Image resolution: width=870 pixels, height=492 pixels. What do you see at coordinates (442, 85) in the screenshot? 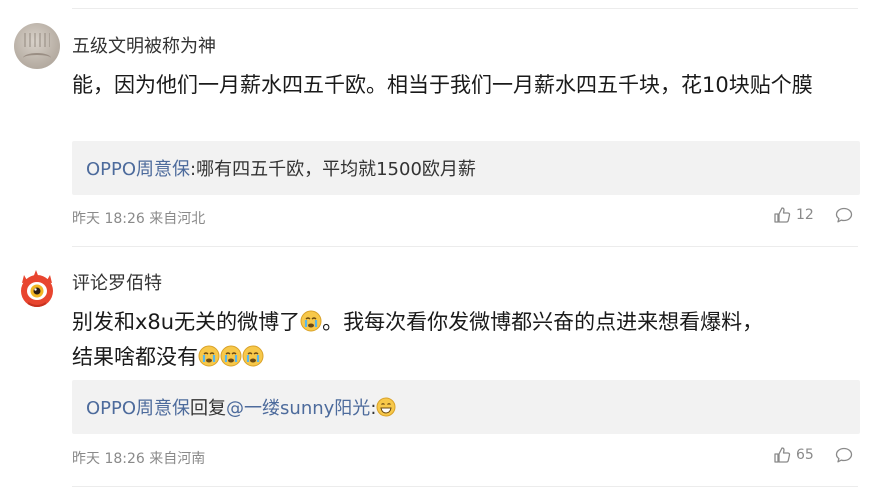
I see `comment-text: 能，因为他们一月薪水四五千欧。相当于我们一月薪水四五千块，花10块贴个膜` at bounding box center [442, 85].